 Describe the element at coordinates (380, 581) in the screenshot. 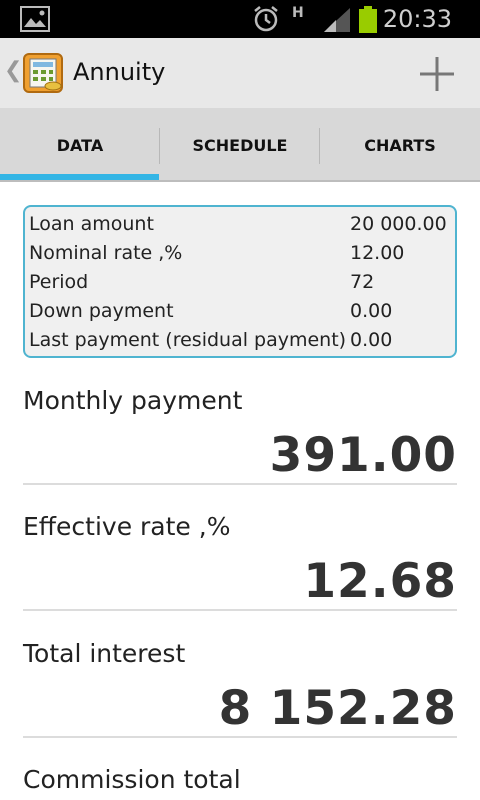

I see `result-value: 12.68` at that location.